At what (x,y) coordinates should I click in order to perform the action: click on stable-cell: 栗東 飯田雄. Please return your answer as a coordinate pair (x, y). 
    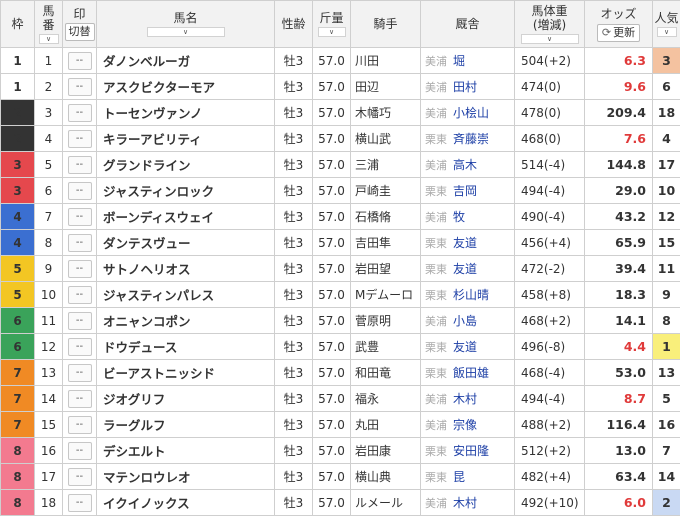
    Looking at the image, I should click on (467, 372).